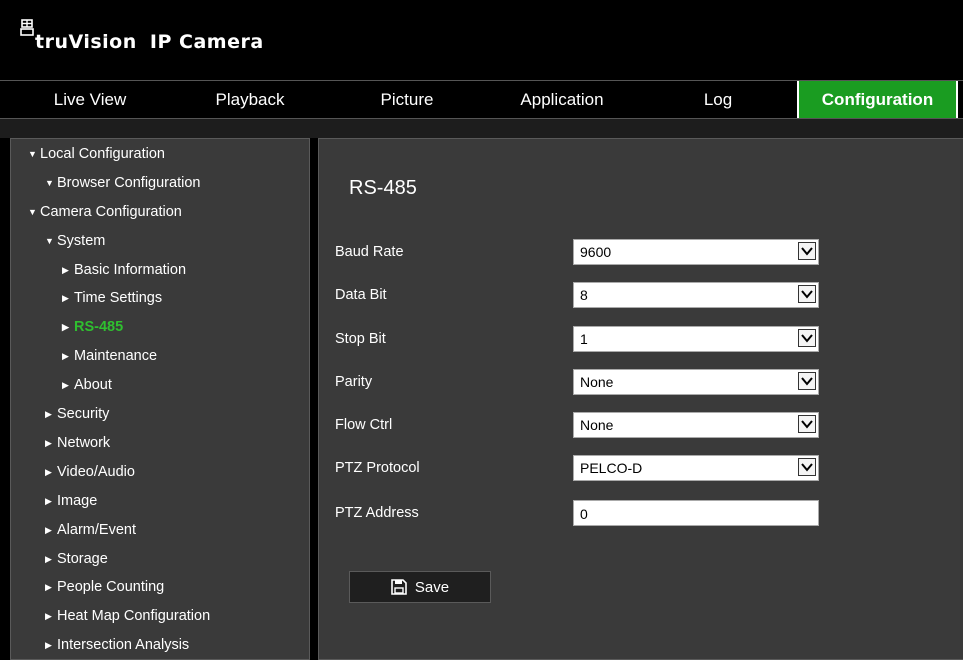 This screenshot has height=660, width=963. Describe the element at coordinates (77, 501) in the screenshot. I see `sidebar-item-label: Image` at that location.